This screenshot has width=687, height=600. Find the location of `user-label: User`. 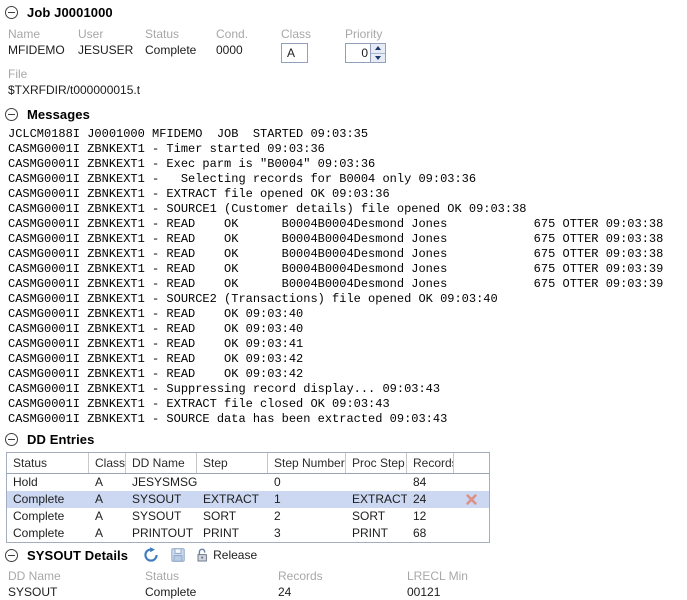

user-label: User is located at coordinates (91, 34).